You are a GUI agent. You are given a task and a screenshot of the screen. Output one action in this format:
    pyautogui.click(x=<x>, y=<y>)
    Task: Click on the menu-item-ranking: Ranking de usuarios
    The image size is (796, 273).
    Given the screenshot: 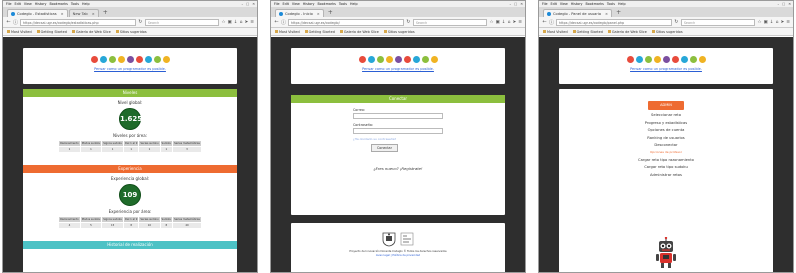 What is the action you would take?
    pyautogui.click(x=666, y=138)
    